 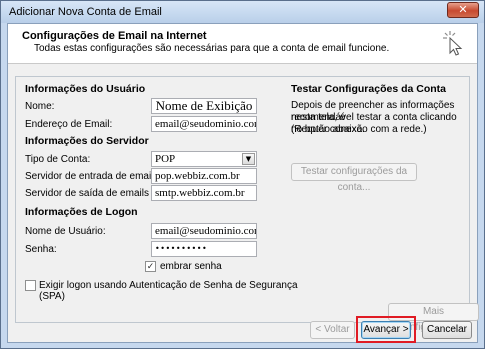 What do you see at coordinates (114, 36) in the screenshot?
I see `header-title: Configurações de Email na Internet` at bounding box center [114, 36].